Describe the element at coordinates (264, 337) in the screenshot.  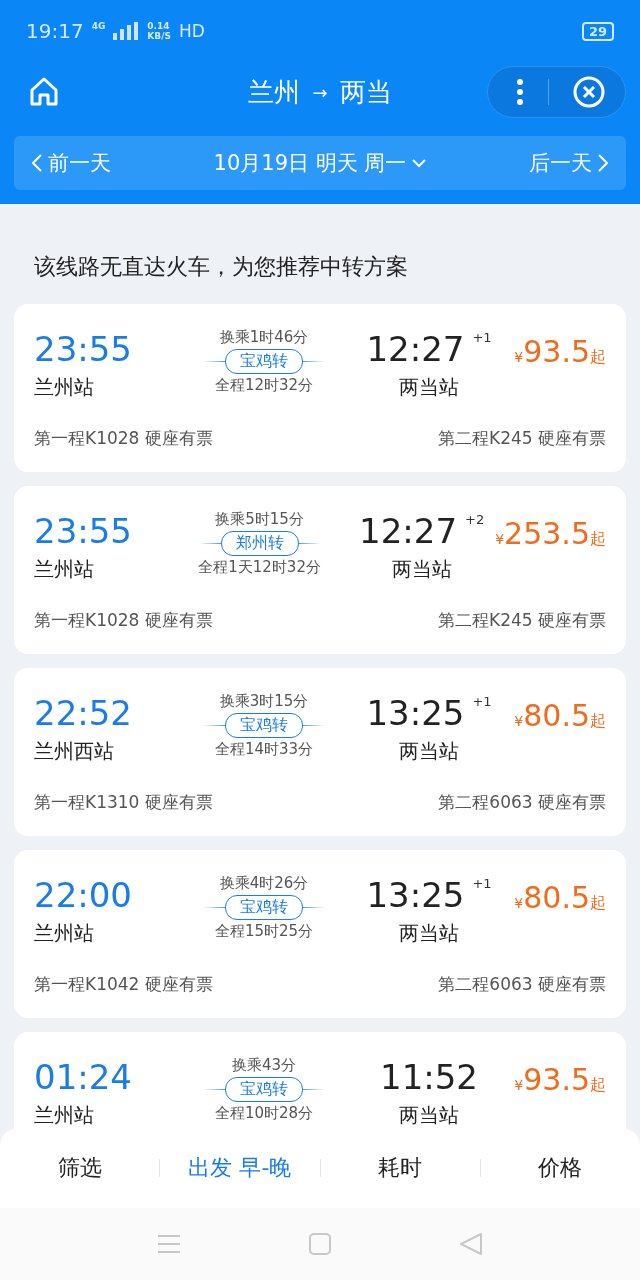
I see `transfer-wait: 换乘1时46分` at that location.